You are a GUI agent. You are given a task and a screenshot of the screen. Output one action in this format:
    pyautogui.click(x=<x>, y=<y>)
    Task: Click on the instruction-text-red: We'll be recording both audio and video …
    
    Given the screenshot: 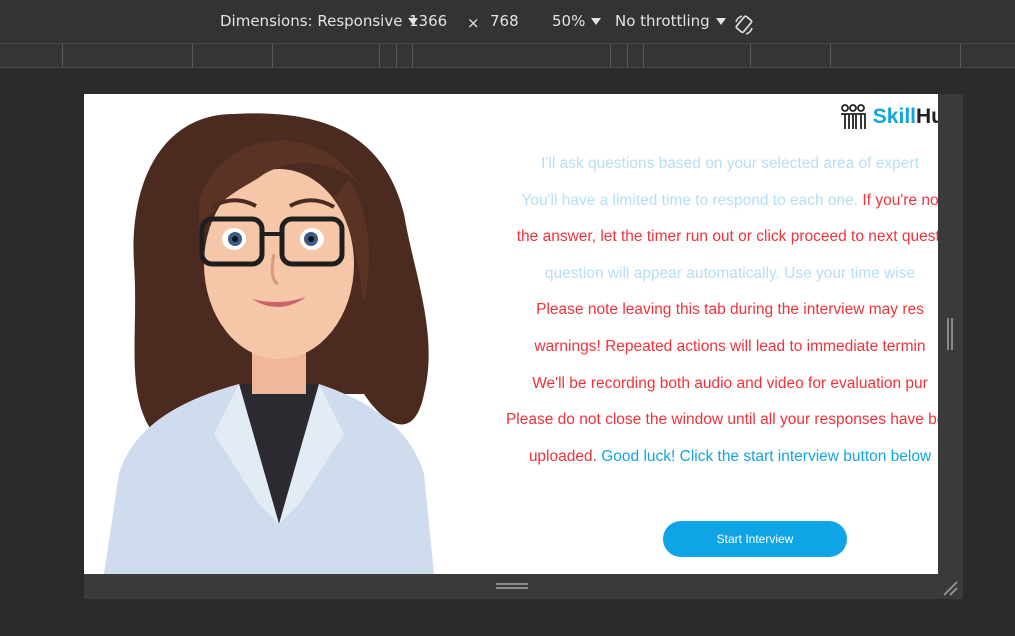 What is the action you would take?
    pyautogui.click(x=730, y=383)
    